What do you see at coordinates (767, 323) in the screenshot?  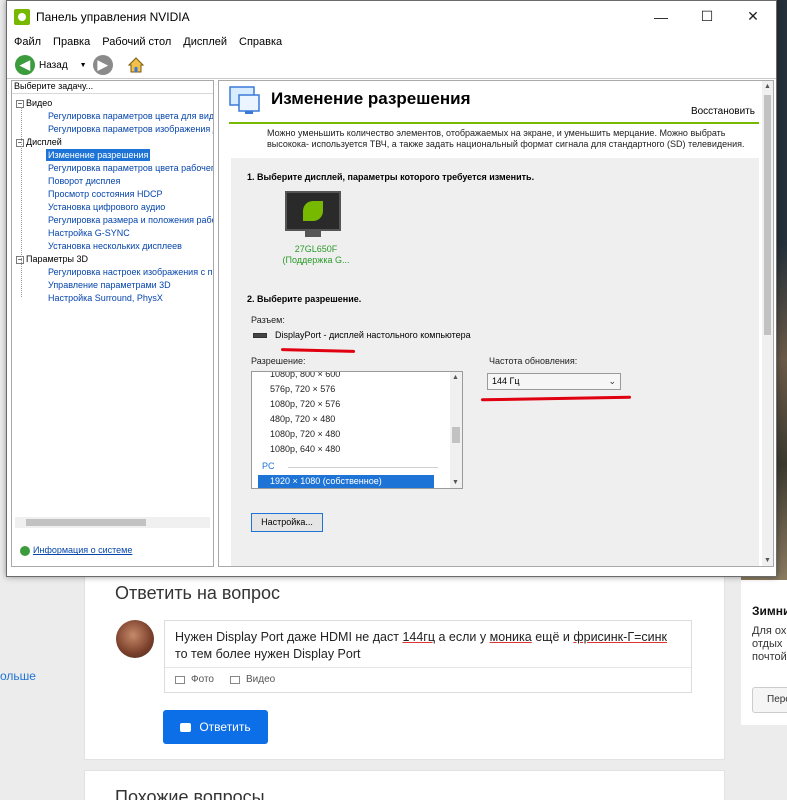 I see `content-scrollbar: ▲ ▼` at bounding box center [767, 323].